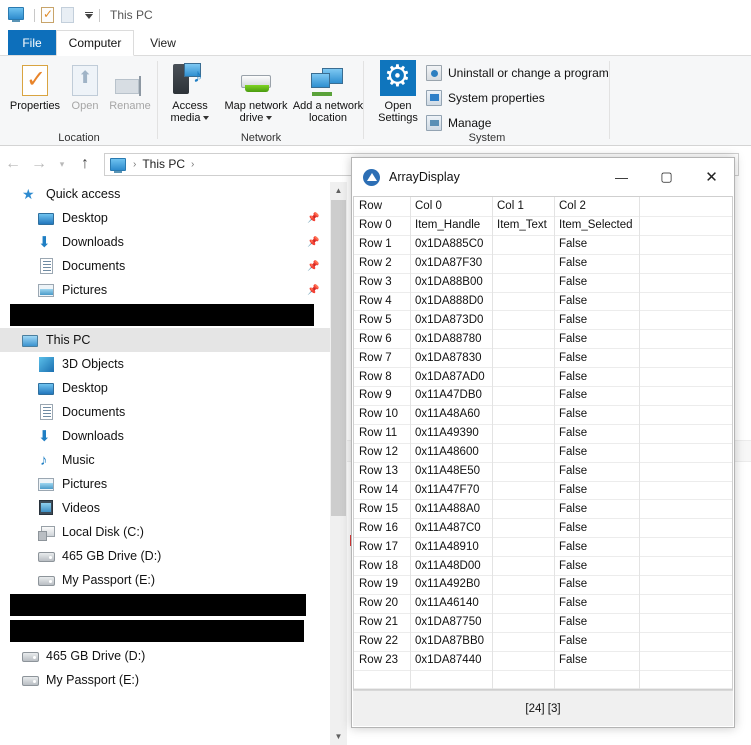 The image size is (751, 745). What do you see at coordinates (375, 263) in the screenshot?
I see `table-cell: Row 2` at bounding box center [375, 263].